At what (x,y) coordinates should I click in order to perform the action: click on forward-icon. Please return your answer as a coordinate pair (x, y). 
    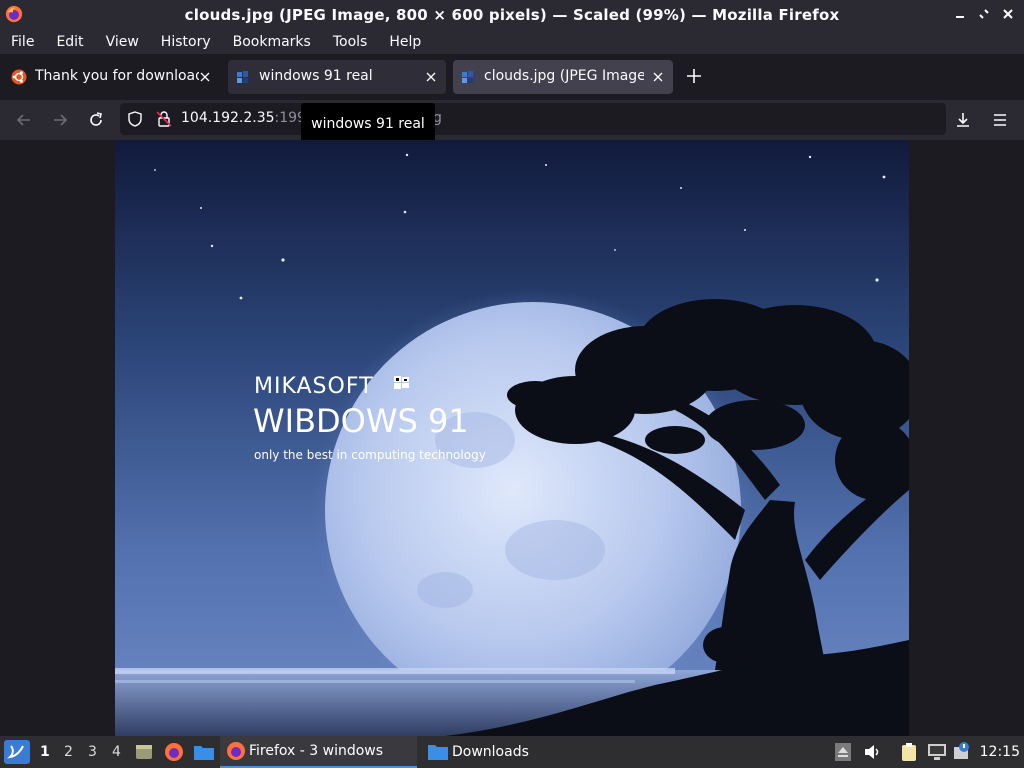
    Looking at the image, I should click on (60, 120).